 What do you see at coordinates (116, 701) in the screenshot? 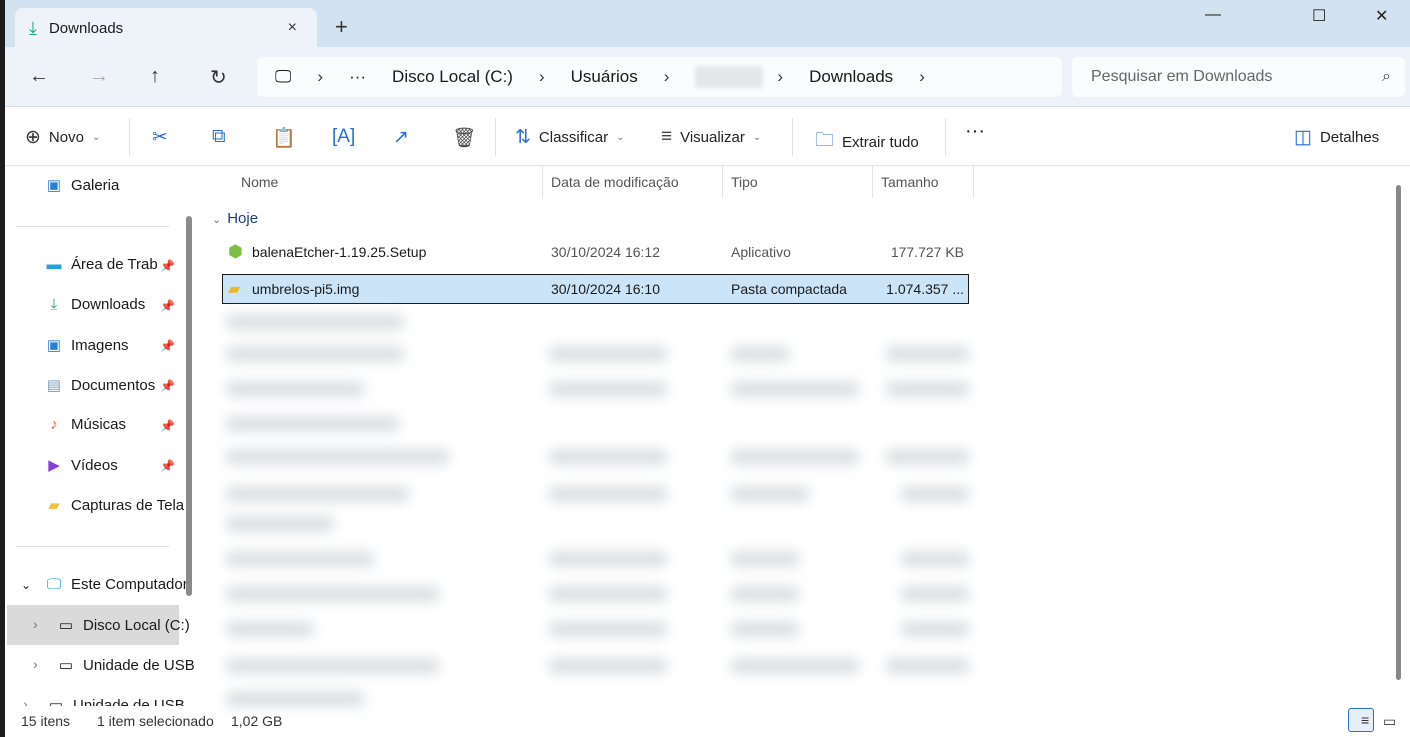
I see `sidebar-item-usb-2: ▭ Unidade de USB` at bounding box center [116, 701].